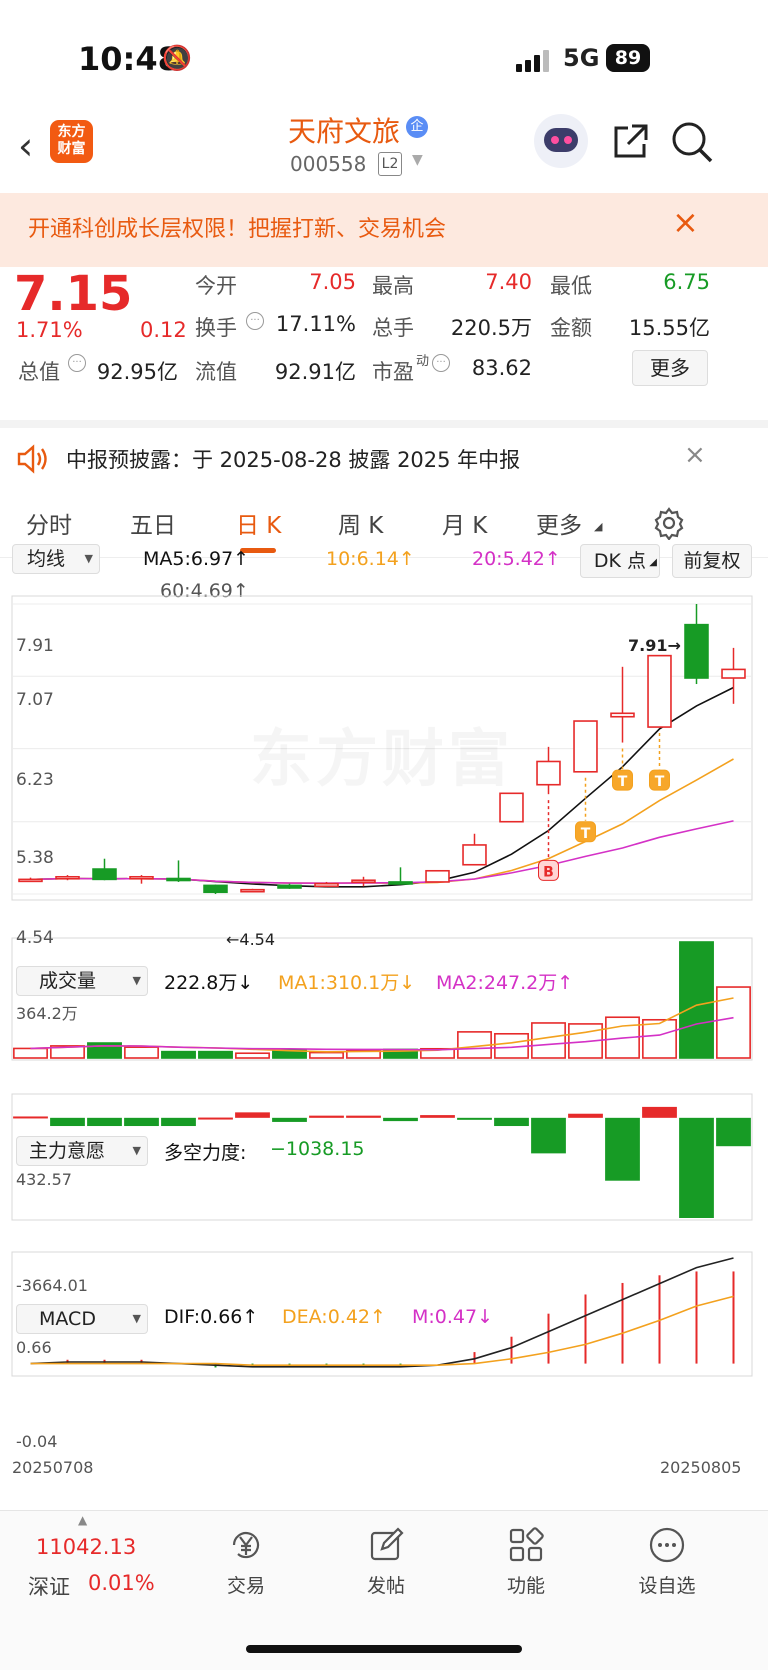 The image size is (768, 1670). Describe the element at coordinates (67, 1319) in the screenshot. I see `macd-select-label: MACD` at that location.